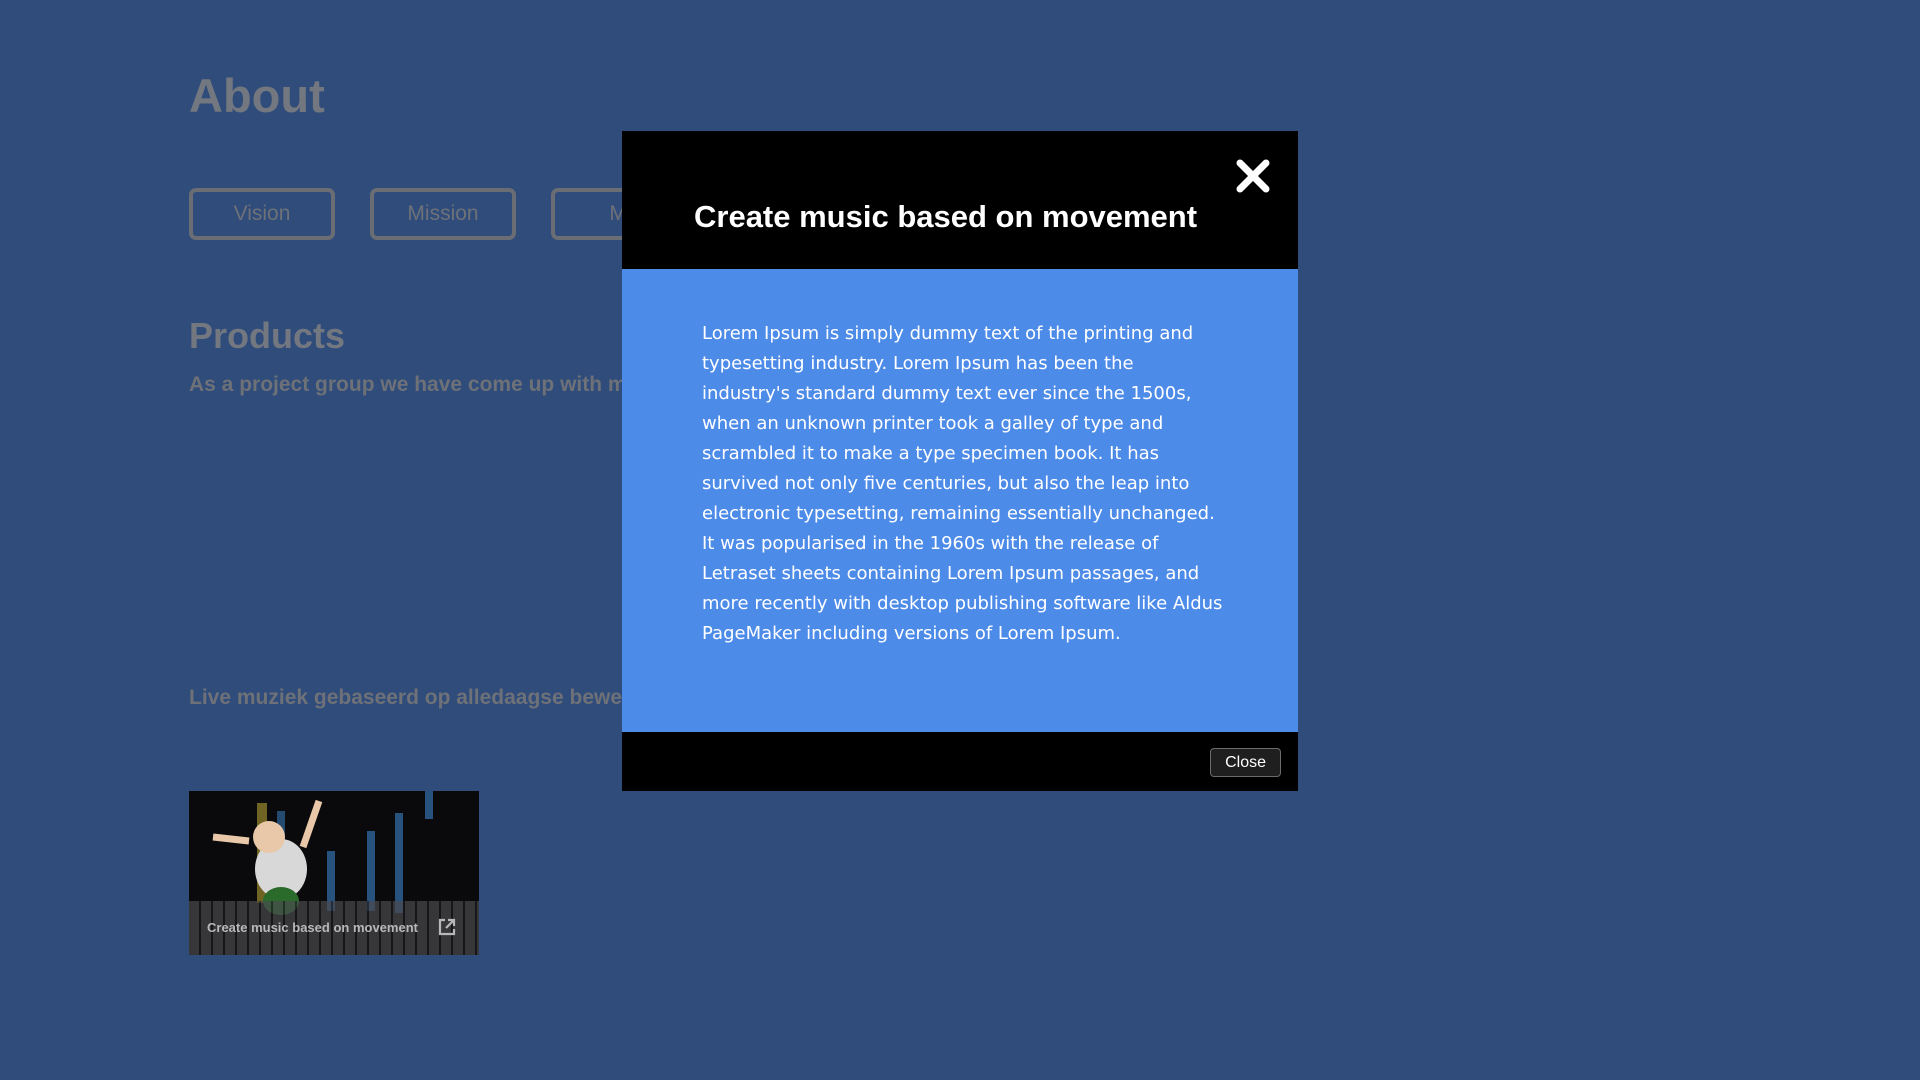 Image resolution: width=1920 pixels, height=1080 pixels. I want to click on close-x-icon, so click(1253, 176).